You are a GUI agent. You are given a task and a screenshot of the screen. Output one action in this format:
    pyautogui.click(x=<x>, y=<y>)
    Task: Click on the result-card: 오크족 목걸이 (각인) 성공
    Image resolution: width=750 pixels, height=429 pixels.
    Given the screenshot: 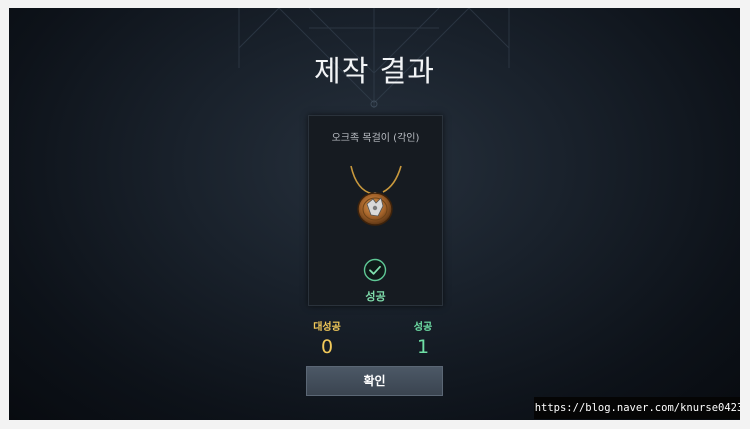 What is the action you would take?
    pyautogui.click(x=375, y=210)
    